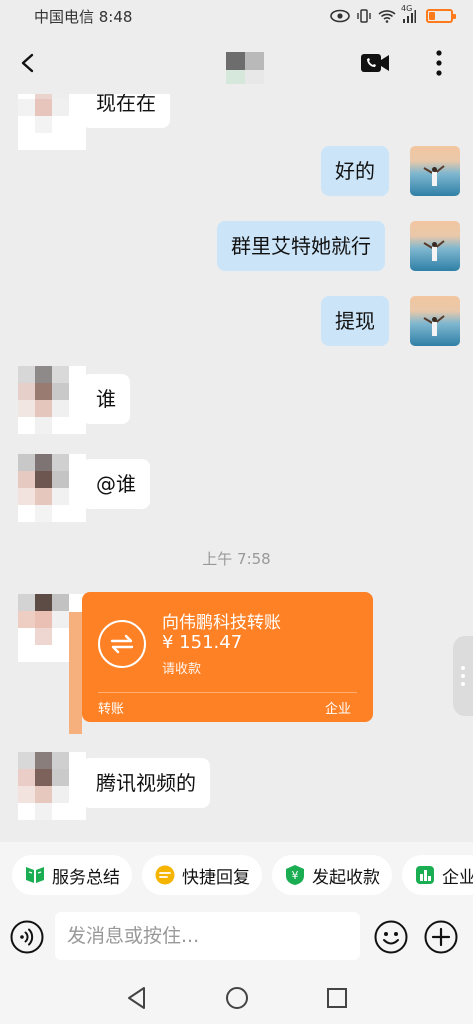 The width and height of the screenshot is (473, 1024). Describe the element at coordinates (463, 676) in the screenshot. I see `side-drawer-handle` at that location.